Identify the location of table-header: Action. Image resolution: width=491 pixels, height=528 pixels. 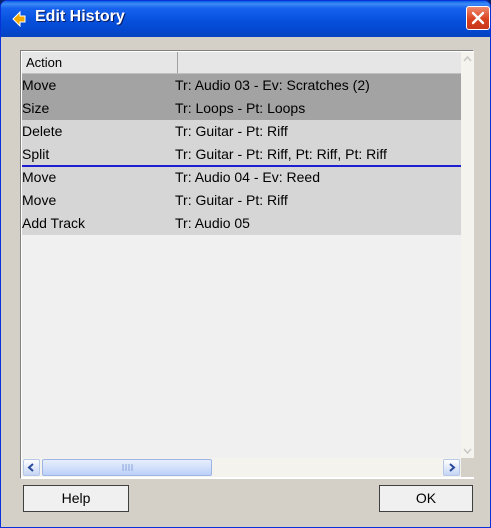
(241, 63).